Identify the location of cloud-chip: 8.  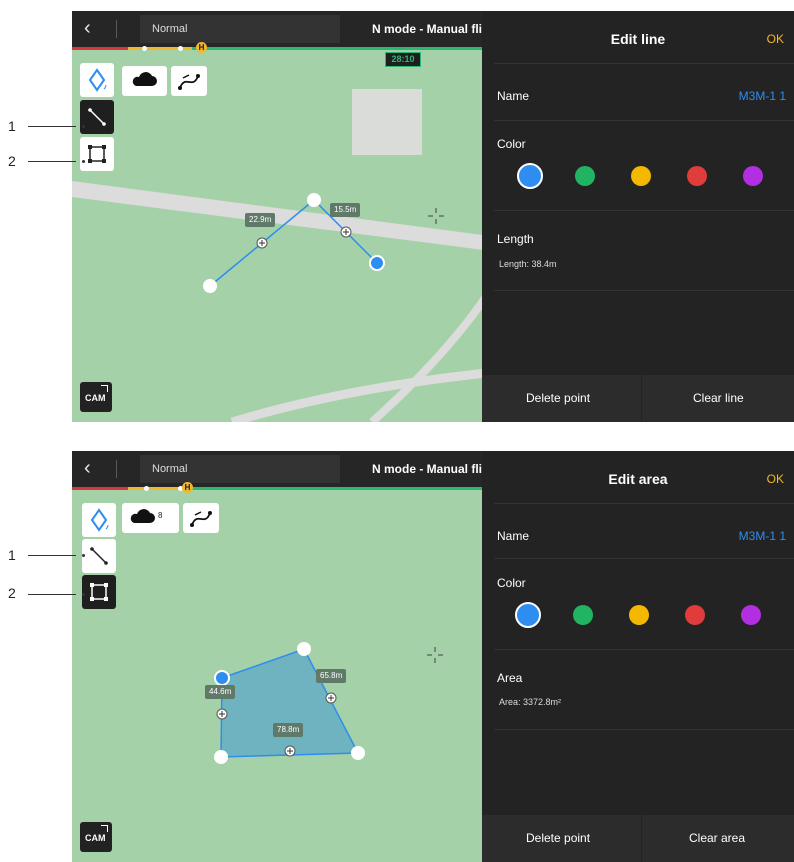
(150, 518).